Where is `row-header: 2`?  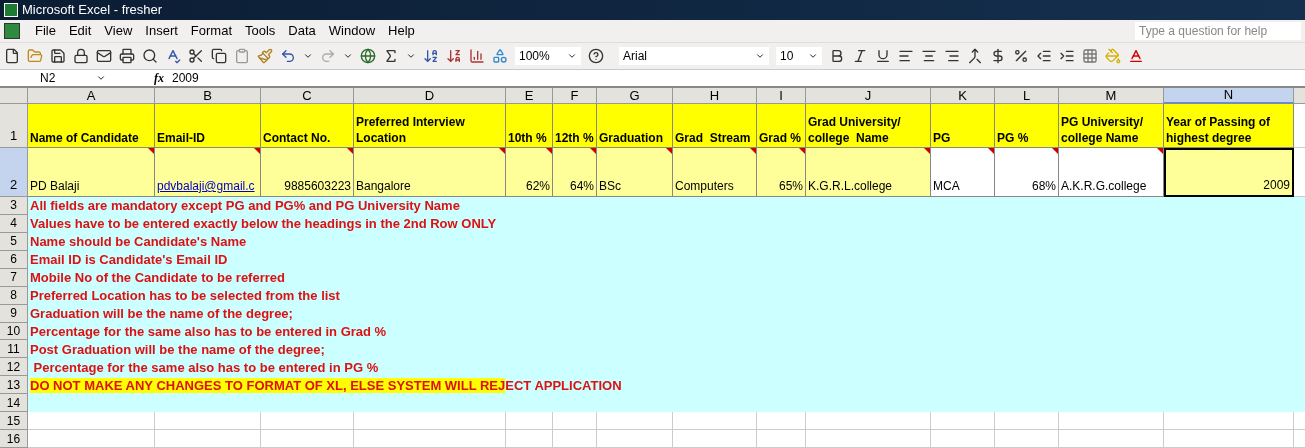 row-header: 2 is located at coordinates (14, 172).